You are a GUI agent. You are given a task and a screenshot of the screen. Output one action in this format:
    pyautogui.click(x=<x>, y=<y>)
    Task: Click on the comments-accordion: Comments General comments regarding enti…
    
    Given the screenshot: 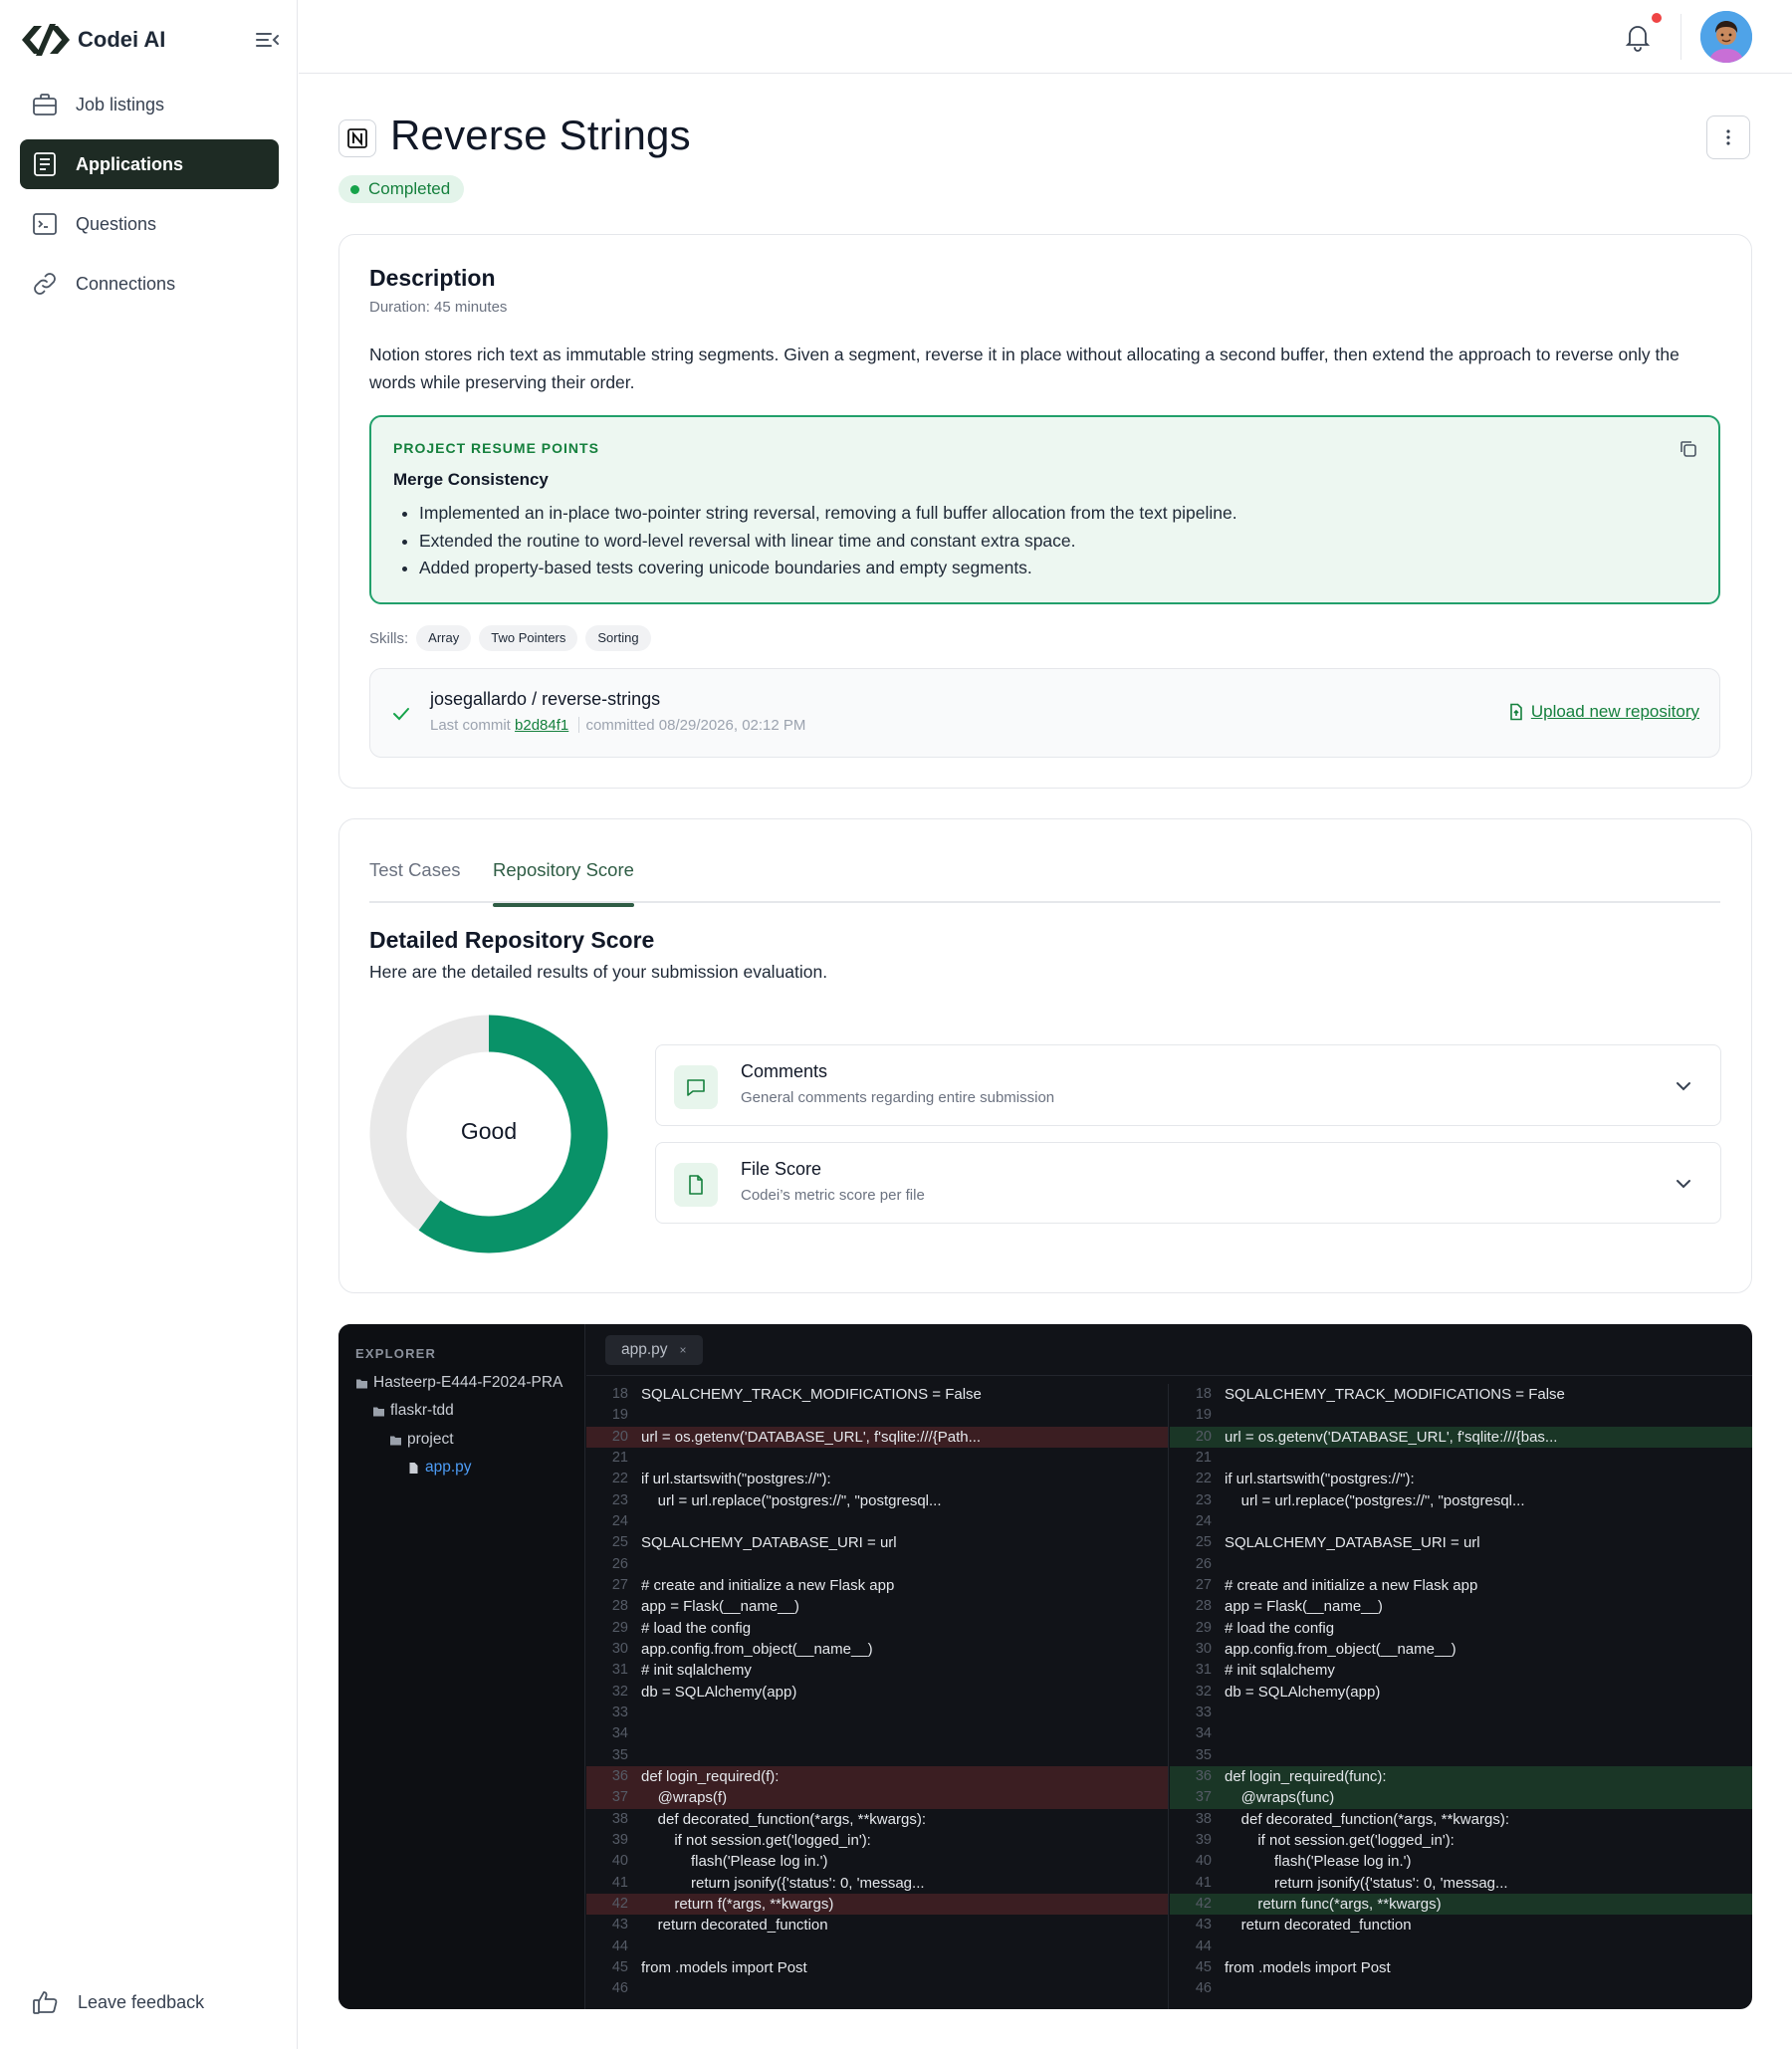 What is the action you would take?
    pyautogui.click(x=1188, y=1085)
    